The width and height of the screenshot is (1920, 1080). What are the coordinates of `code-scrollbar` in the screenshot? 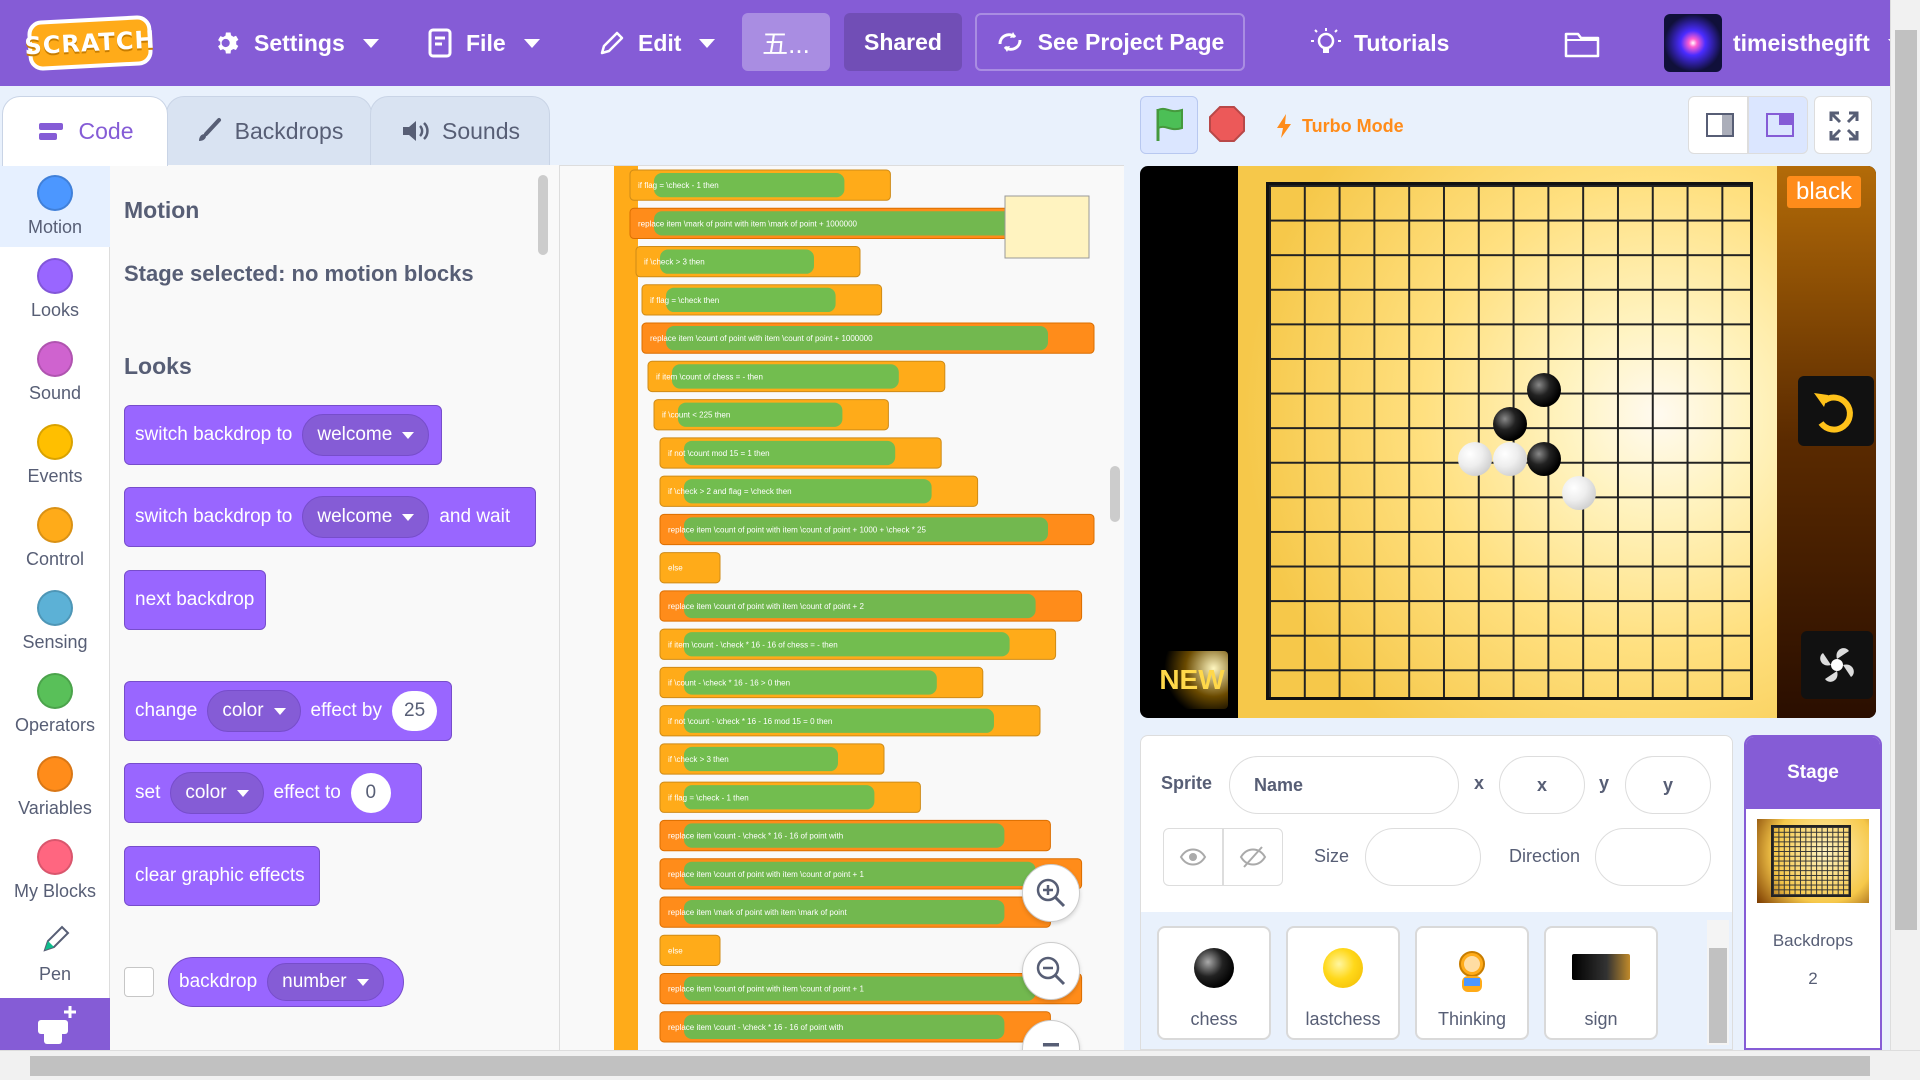 It's located at (1115, 494).